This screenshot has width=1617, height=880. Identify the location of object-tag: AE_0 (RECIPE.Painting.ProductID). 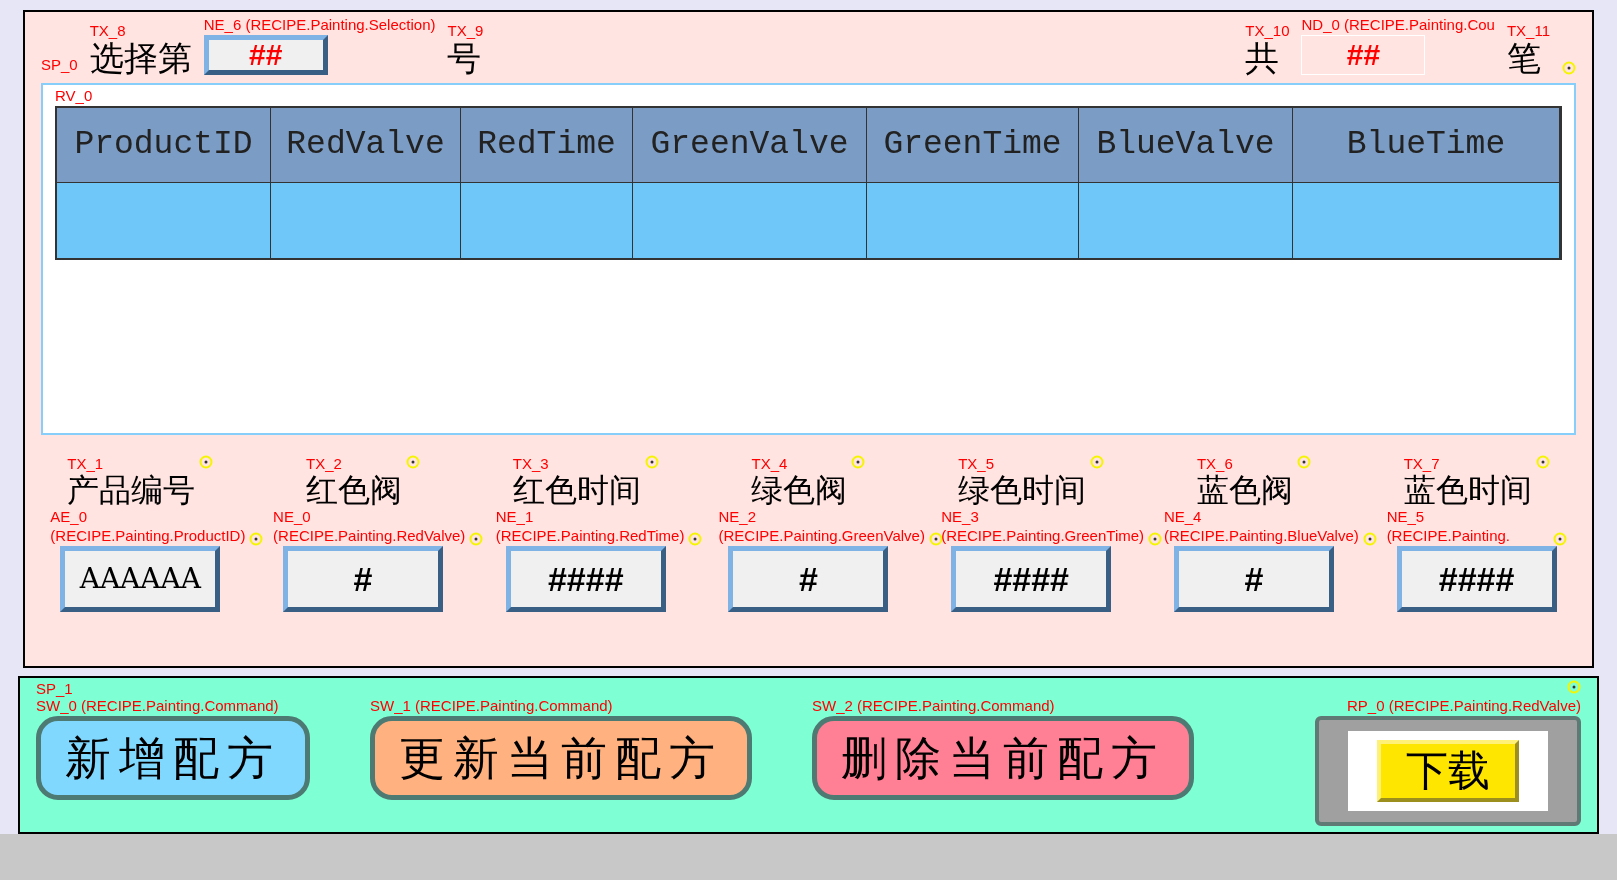
(148, 527).